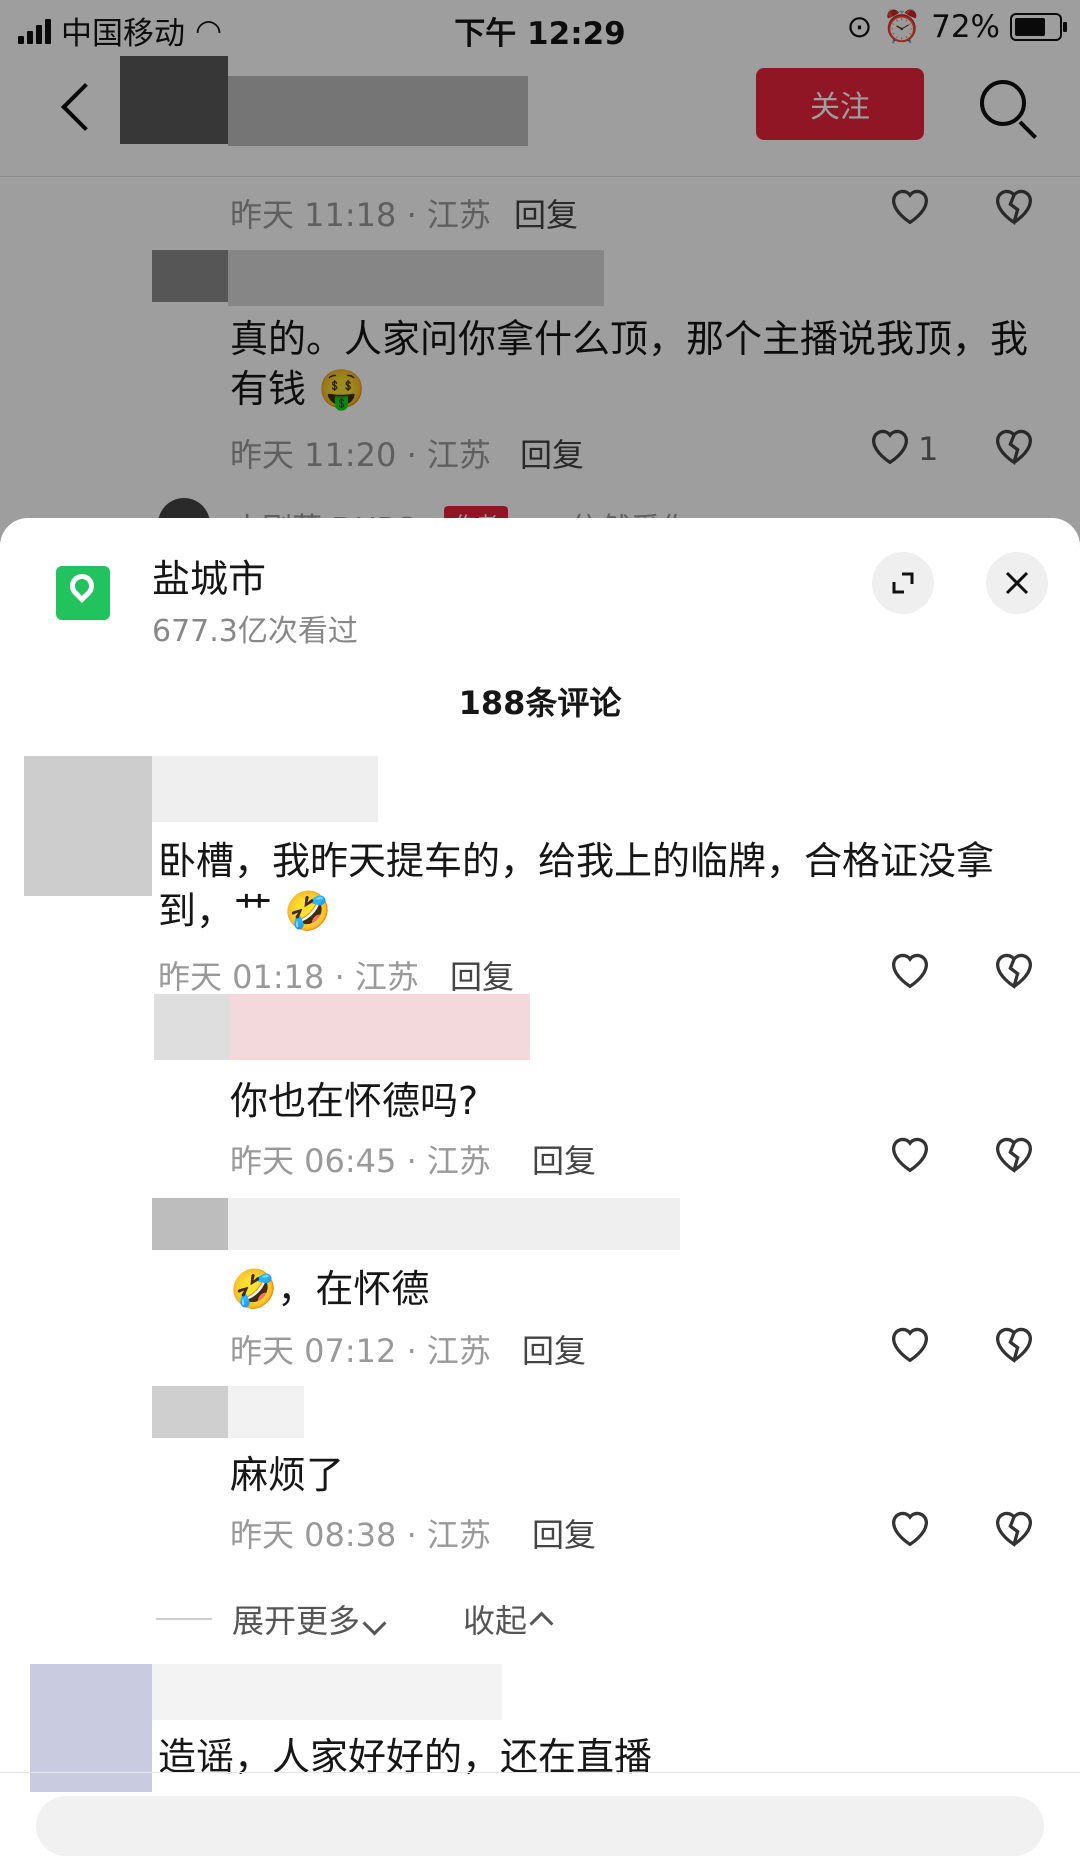  I want to click on comment-text: 🤣，在怀德, so click(330, 1289).